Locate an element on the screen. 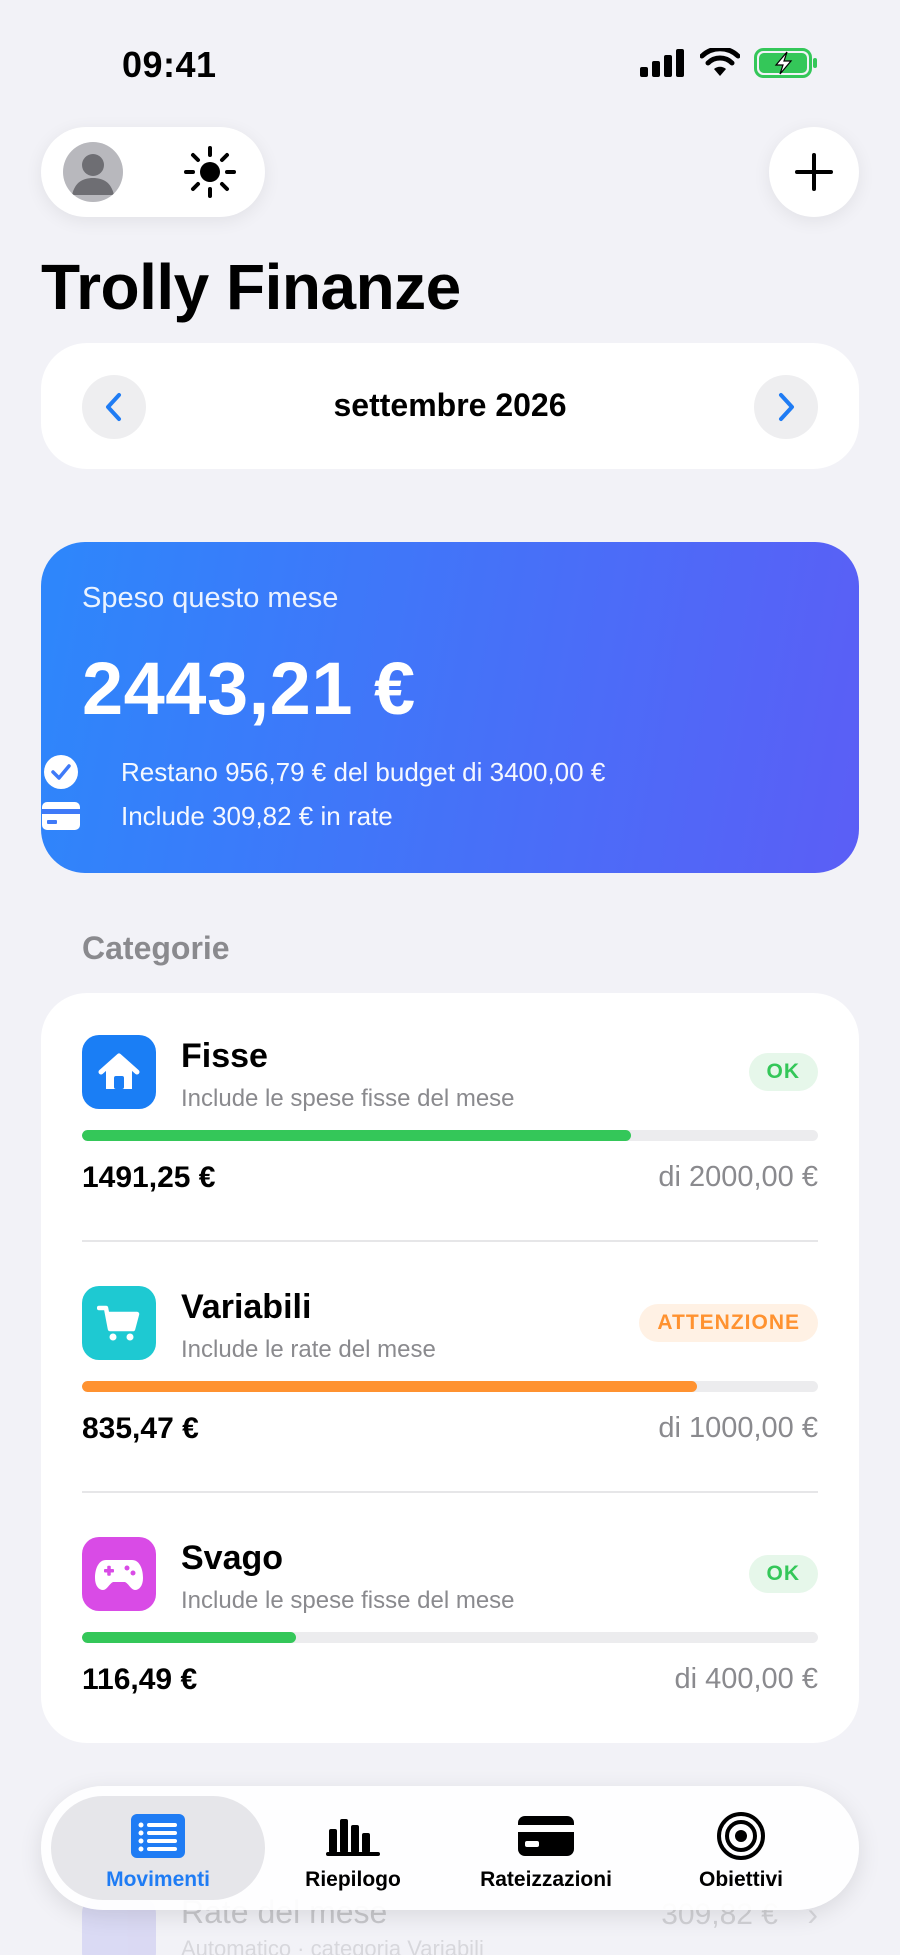 This screenshot has height=1955, width=900. target-icon is located at coordinates (741, 1836).